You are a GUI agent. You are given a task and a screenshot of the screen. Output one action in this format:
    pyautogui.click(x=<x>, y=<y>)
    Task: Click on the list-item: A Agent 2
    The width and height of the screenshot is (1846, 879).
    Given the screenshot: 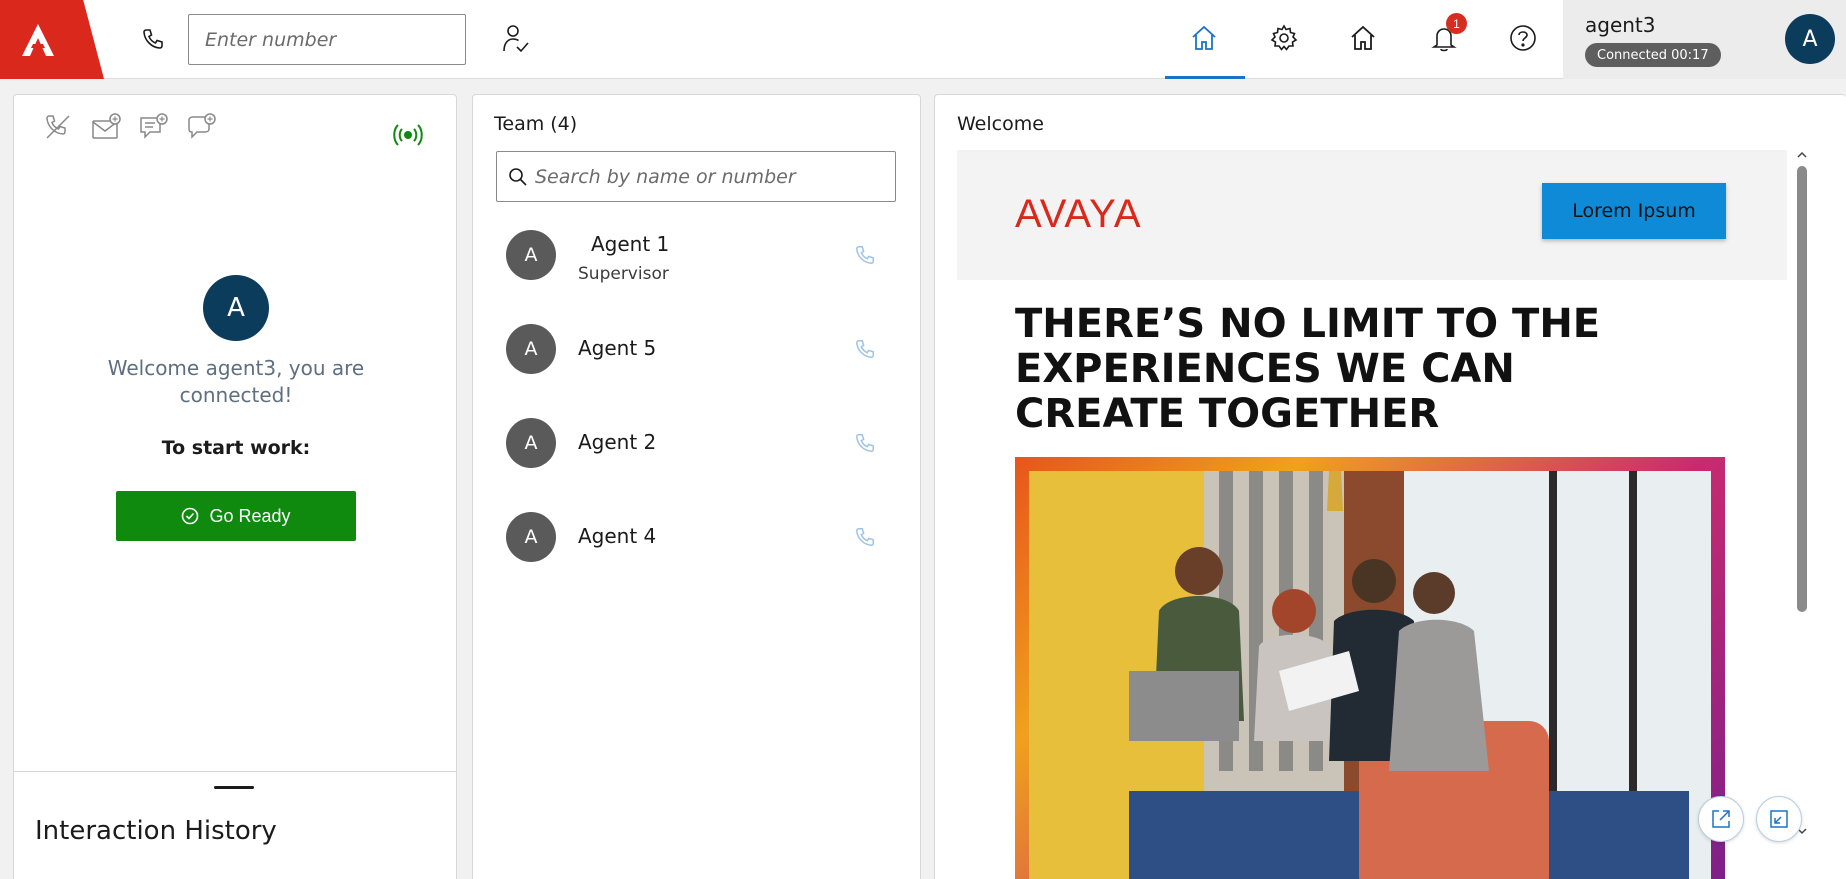 What is the action you would take?
    pyautogui.click(x=696, y=455)
    